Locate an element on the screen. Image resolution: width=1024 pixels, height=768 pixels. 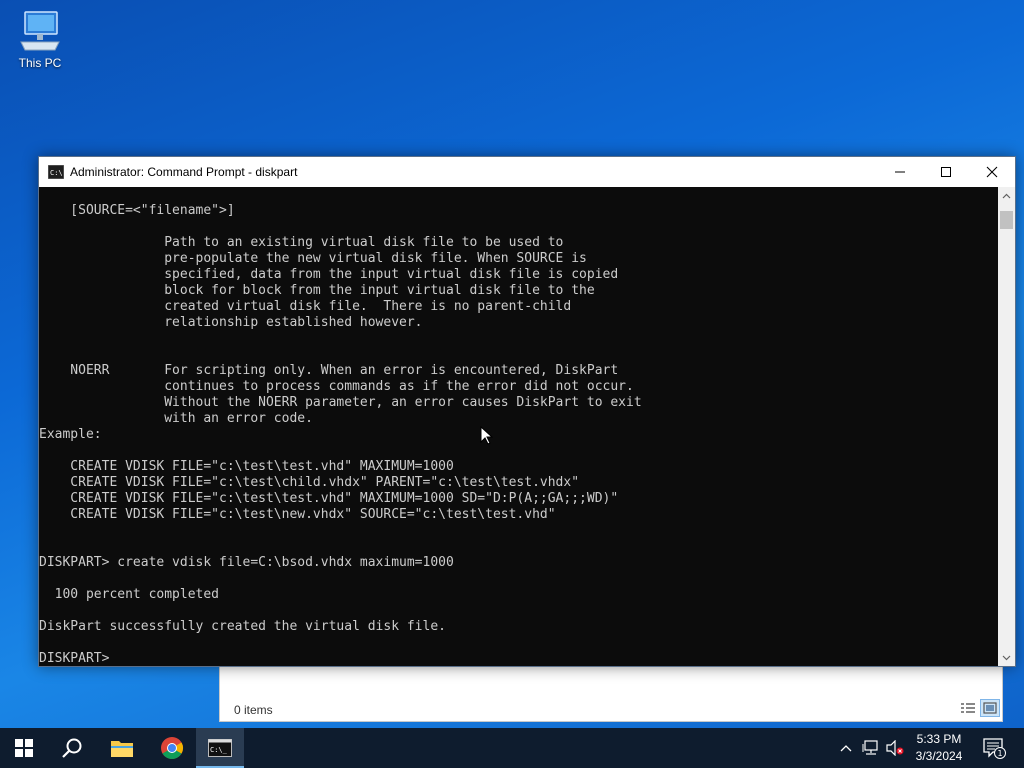
command-prompt-icon: C:\ is located at coordinates (56, 172).